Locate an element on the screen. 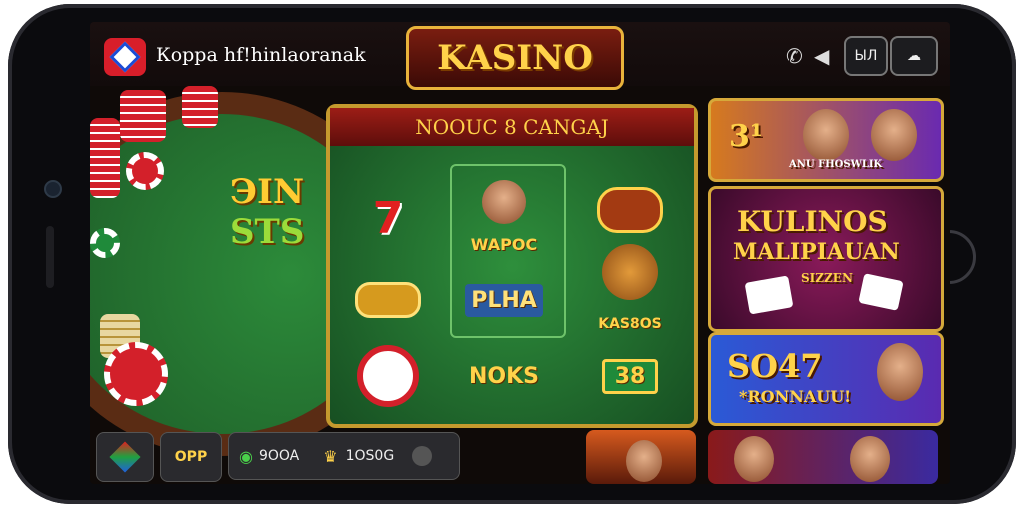 The width and height of the screenshot is (1024, 512). bottom-bar: OPP ◉ 9OOA ♛ 1OS0G is located at coordinates (276, 457).